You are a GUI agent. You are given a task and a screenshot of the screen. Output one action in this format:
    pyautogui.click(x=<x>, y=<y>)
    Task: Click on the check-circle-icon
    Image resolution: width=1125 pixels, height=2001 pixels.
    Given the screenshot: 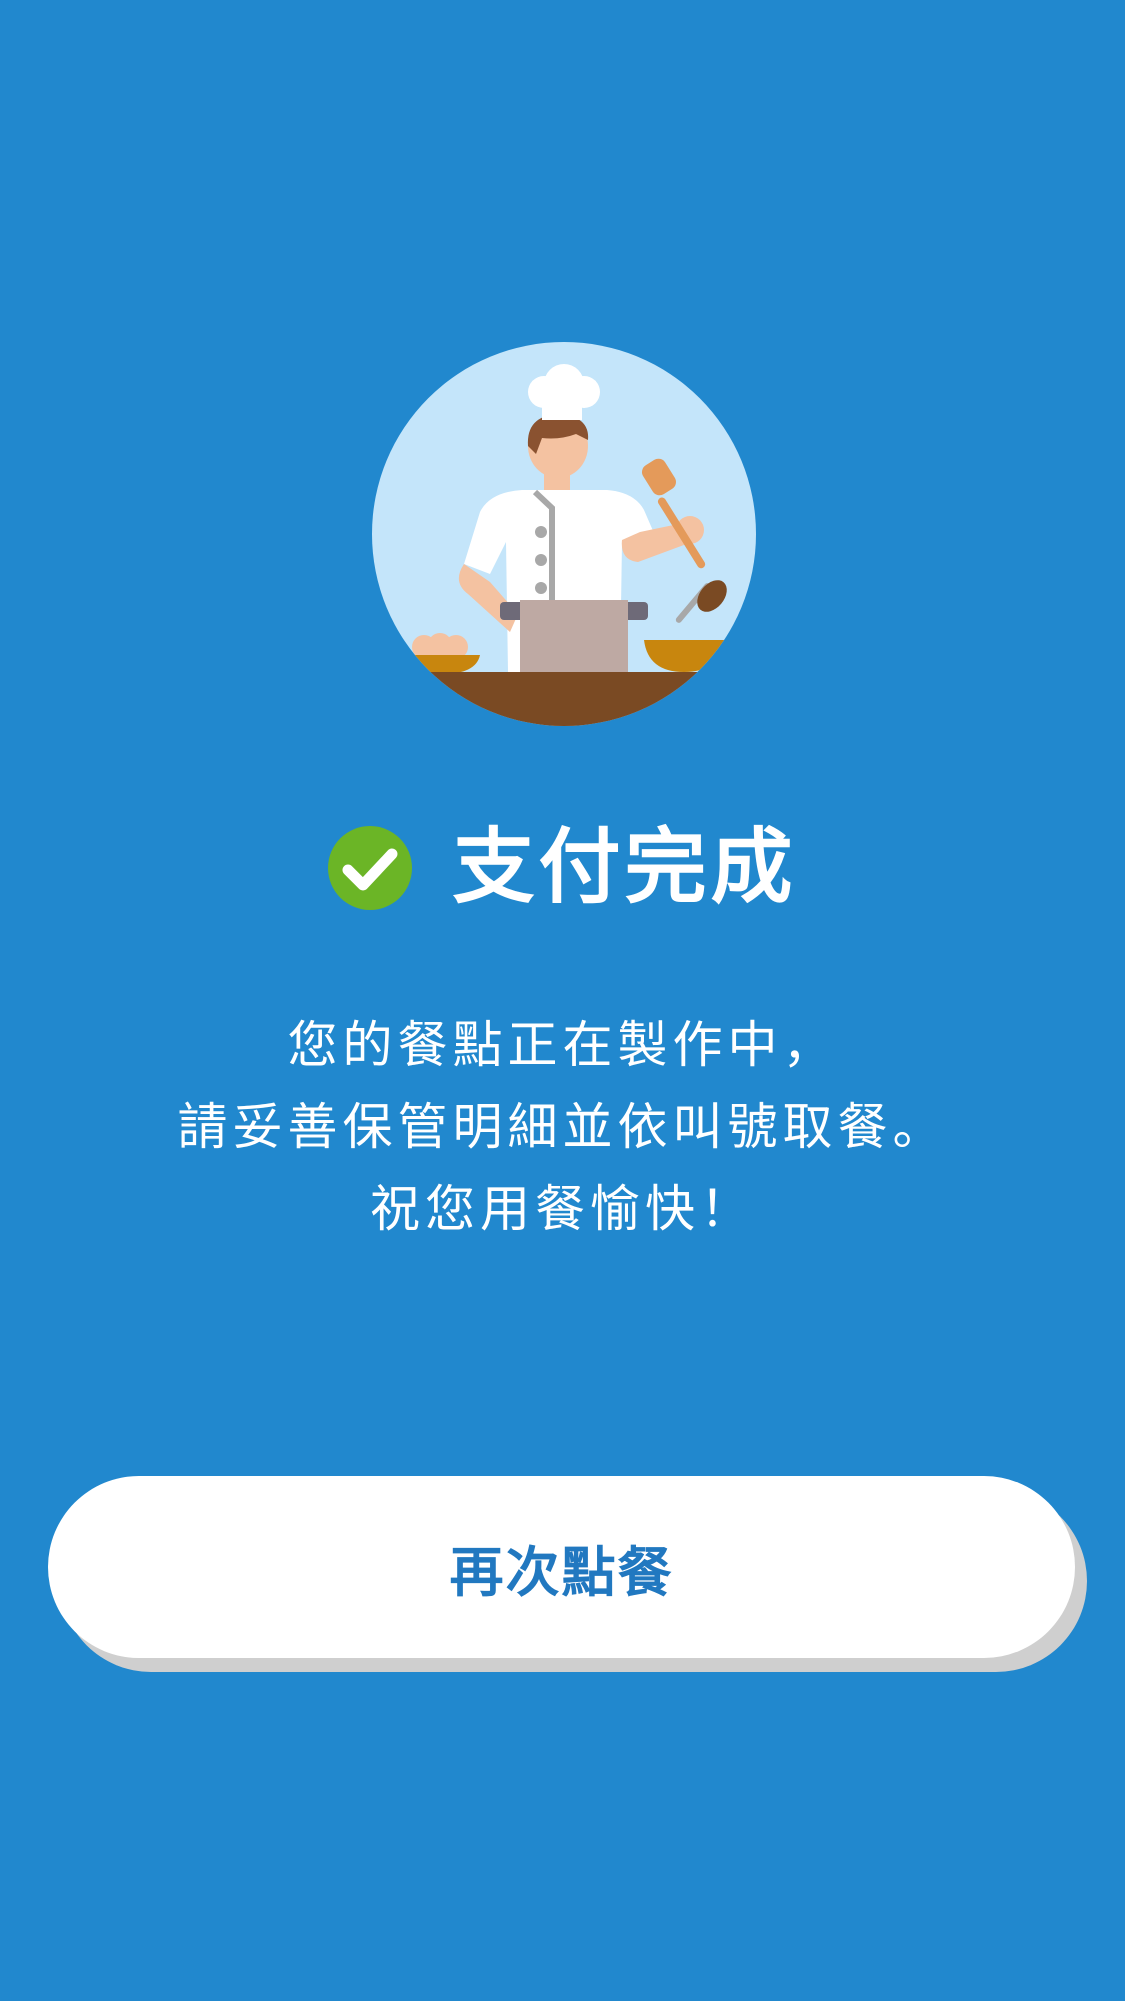 What is the action you would take?
    pyautogui.click(x=370, y=868)
    